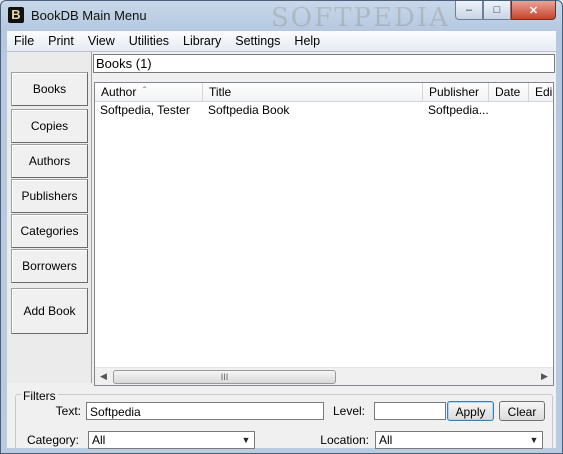 The height and width of the screenshot is (454, 563). I want to click on menu-view: View, so click(101, 41).